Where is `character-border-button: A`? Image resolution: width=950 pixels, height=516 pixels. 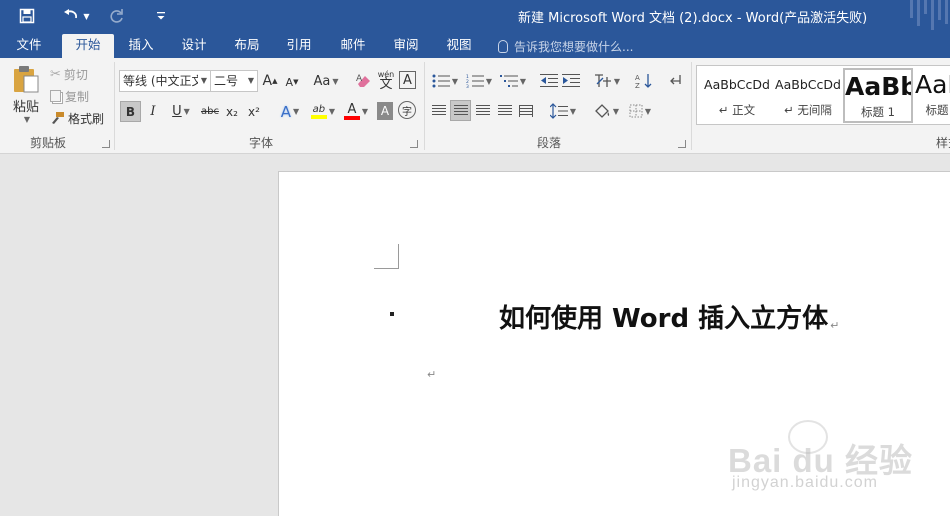 character-border-button: A is located at coordinates (407, 80).